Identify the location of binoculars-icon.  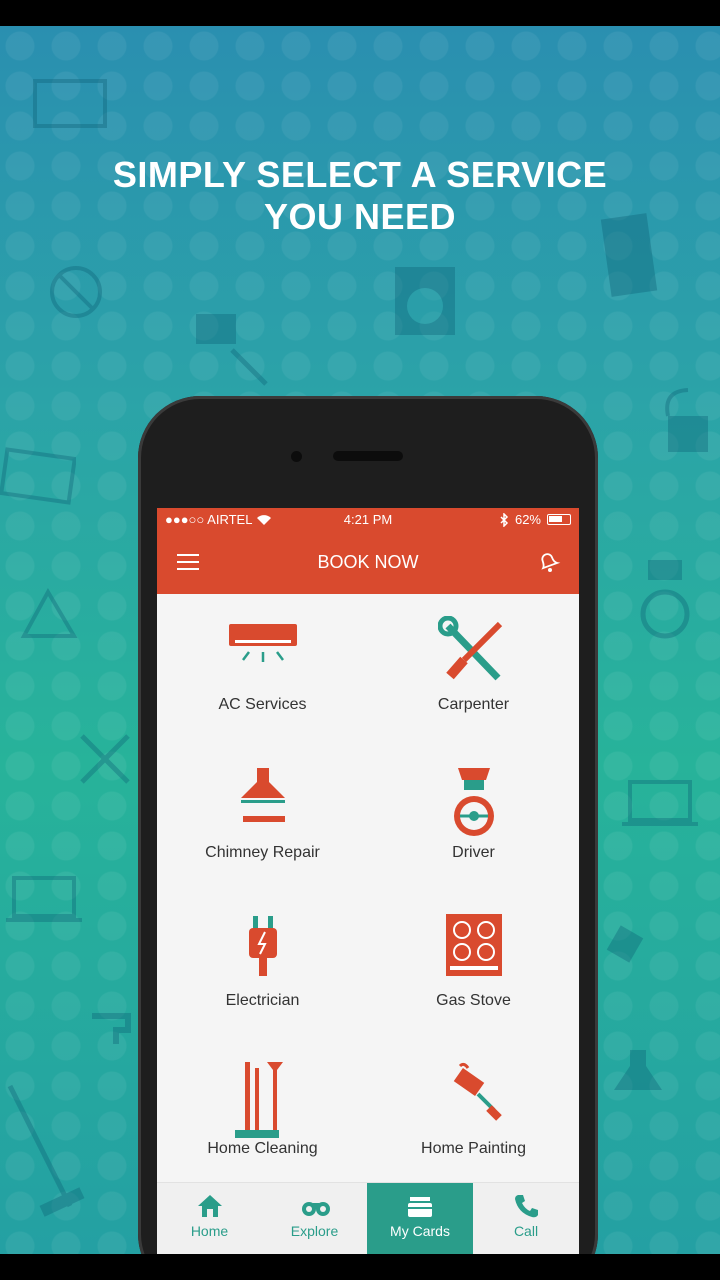
(316, 1209).